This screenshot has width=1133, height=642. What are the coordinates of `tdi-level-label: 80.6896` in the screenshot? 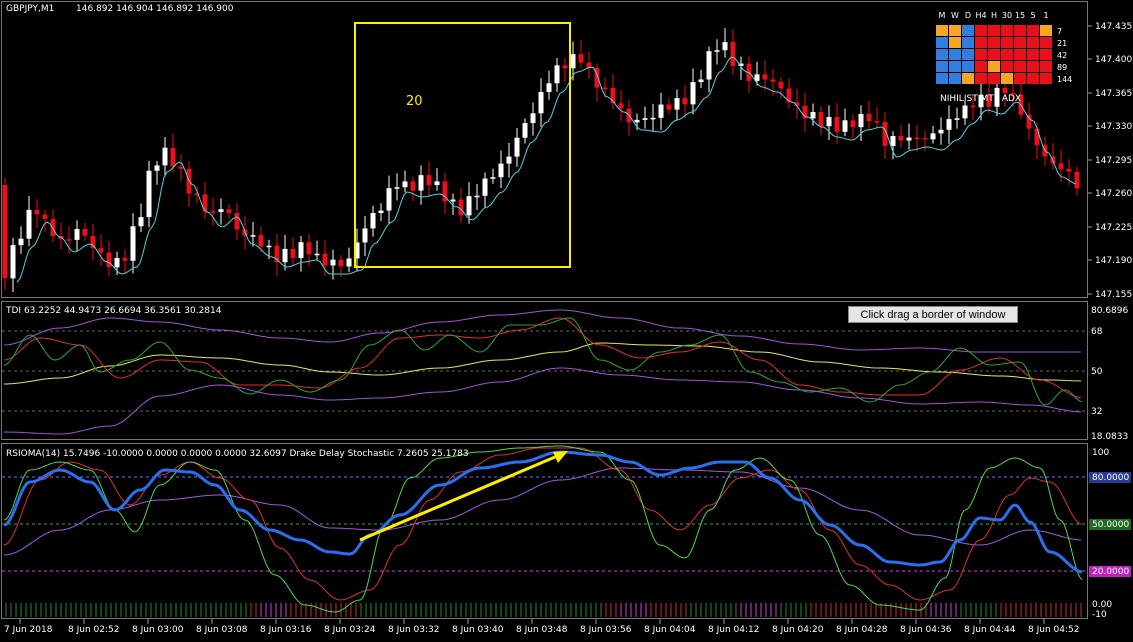 It's located at (1109, 311).